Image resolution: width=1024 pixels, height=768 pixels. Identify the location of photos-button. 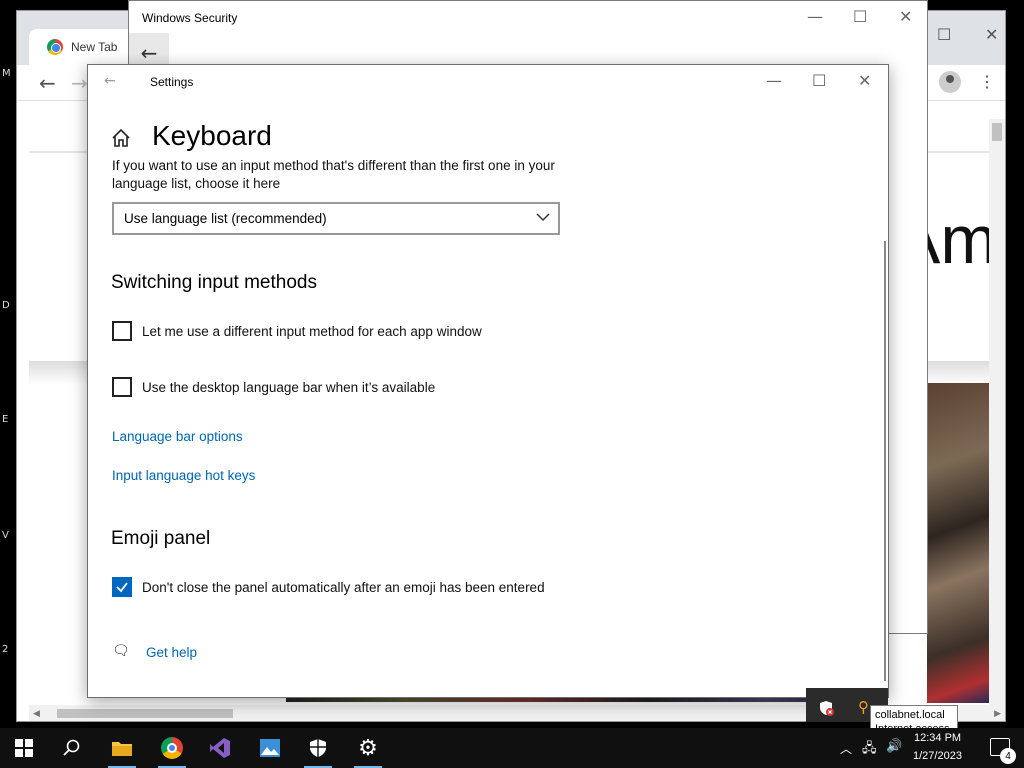
(270, 748).